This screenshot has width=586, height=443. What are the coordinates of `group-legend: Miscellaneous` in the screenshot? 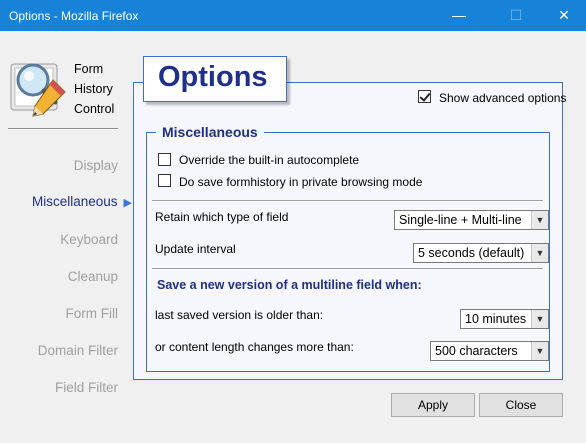 It's located at (210, 132).